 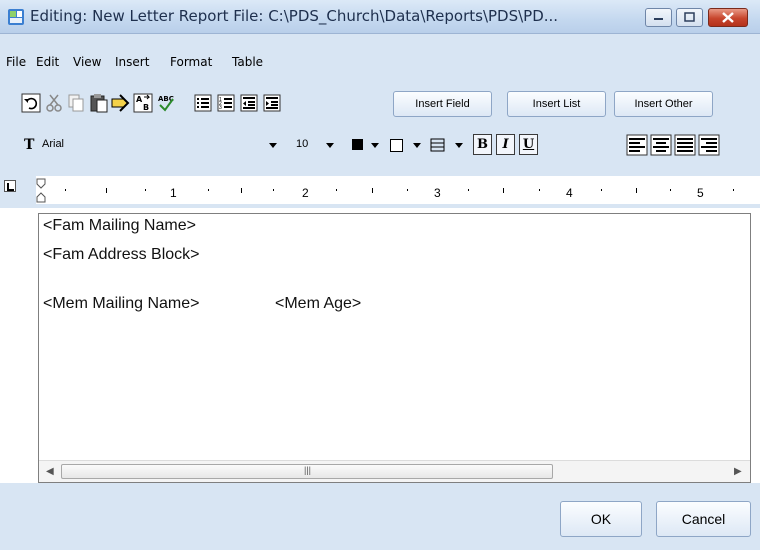 I want to click on bold-button: B, so click(x=482, y=144).